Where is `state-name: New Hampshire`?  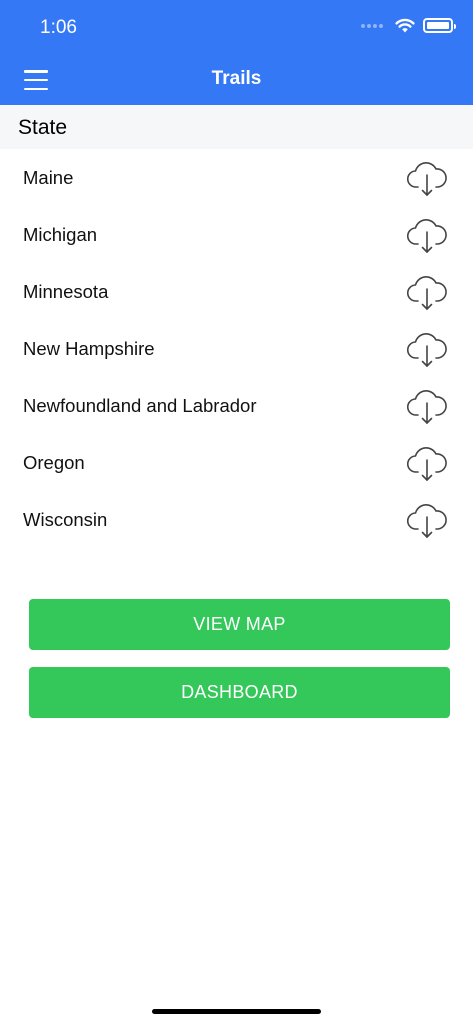
state-name: New Hampshire is located at coordinates (89, 348).